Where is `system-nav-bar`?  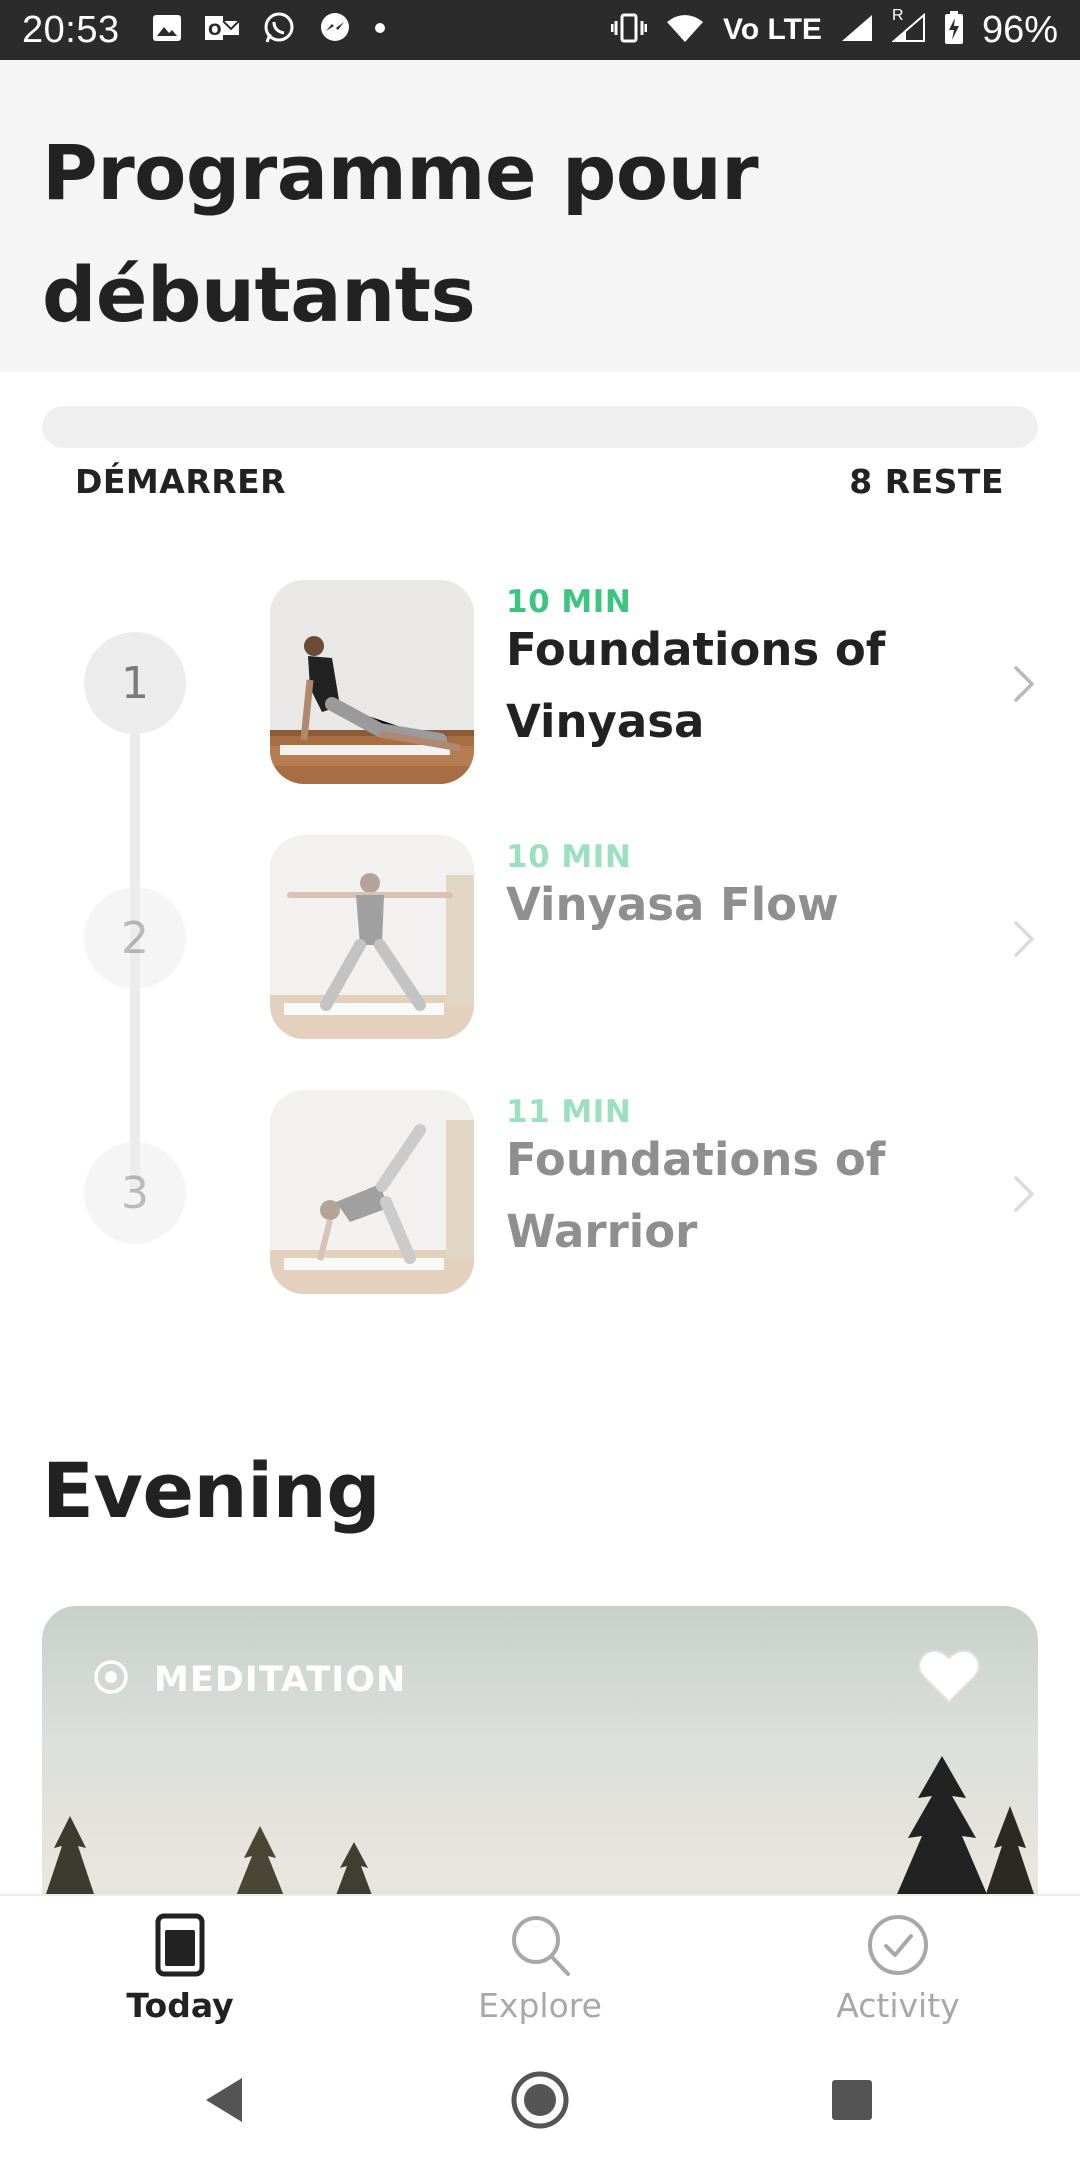
system-nav-bar is located at coordinates (540, 2099).